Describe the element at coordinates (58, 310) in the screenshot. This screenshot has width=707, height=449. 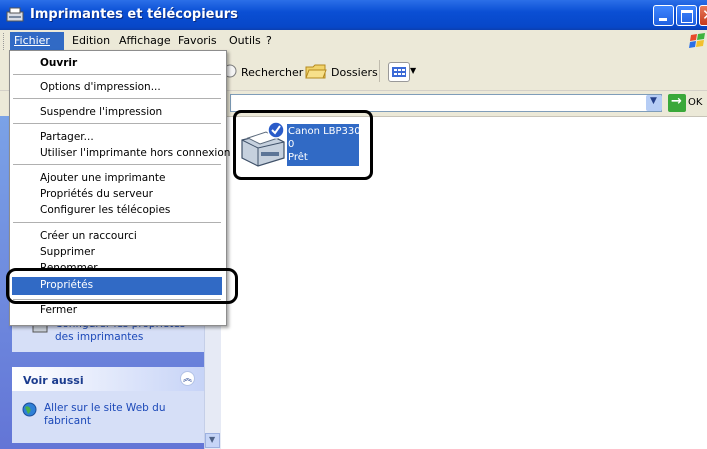
I see `menu-item-fermer: Fermer` at that location.